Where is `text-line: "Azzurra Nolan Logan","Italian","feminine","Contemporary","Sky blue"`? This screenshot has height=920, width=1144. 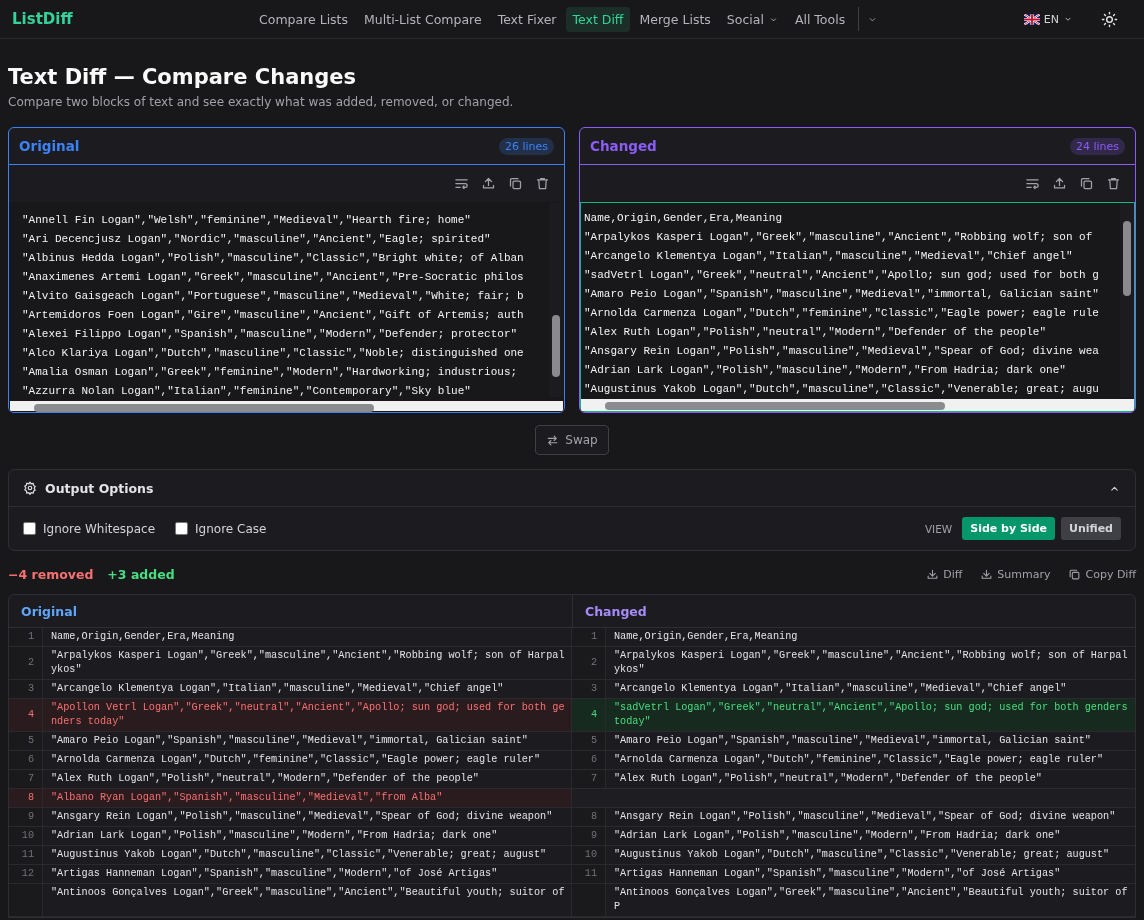
text-line: "Azzurra Nolan Logan","Italian","feminine","Contemporary","Sky blue" is located at coordinates (247, 391).